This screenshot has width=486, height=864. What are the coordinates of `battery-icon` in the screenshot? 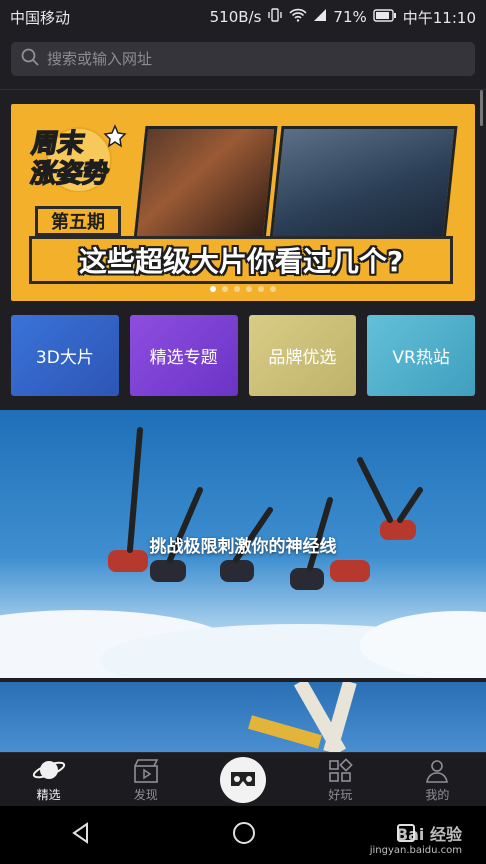 It's located at (385, 17).